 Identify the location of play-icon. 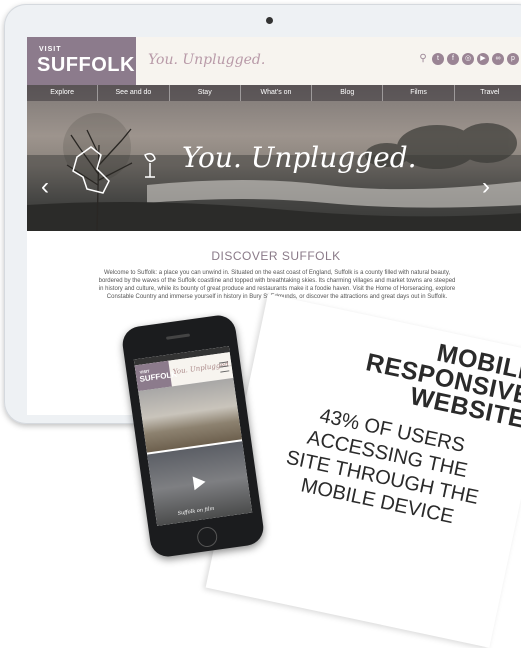
(199, 482).